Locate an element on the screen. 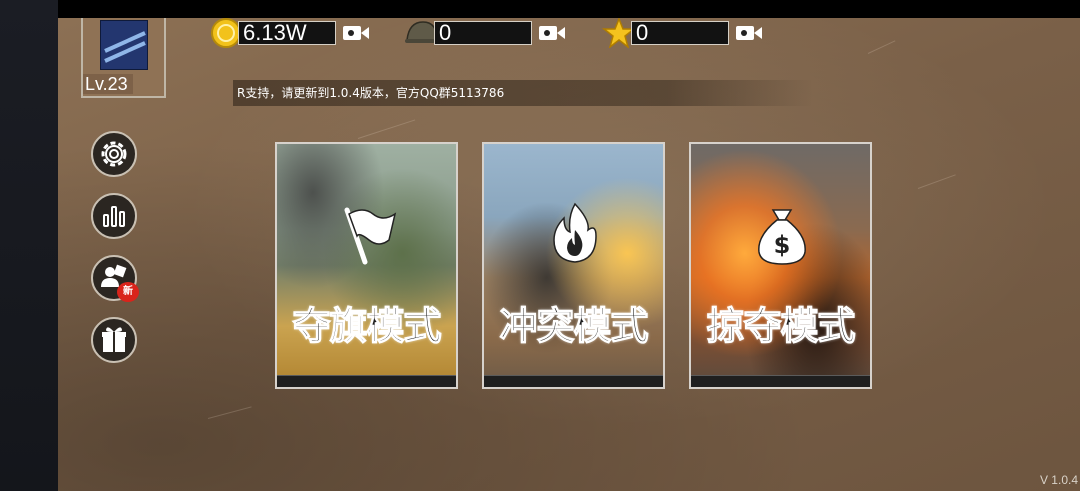 The image size is (1080, 491). top-screen-bezel is located at coordinates (569, 9).